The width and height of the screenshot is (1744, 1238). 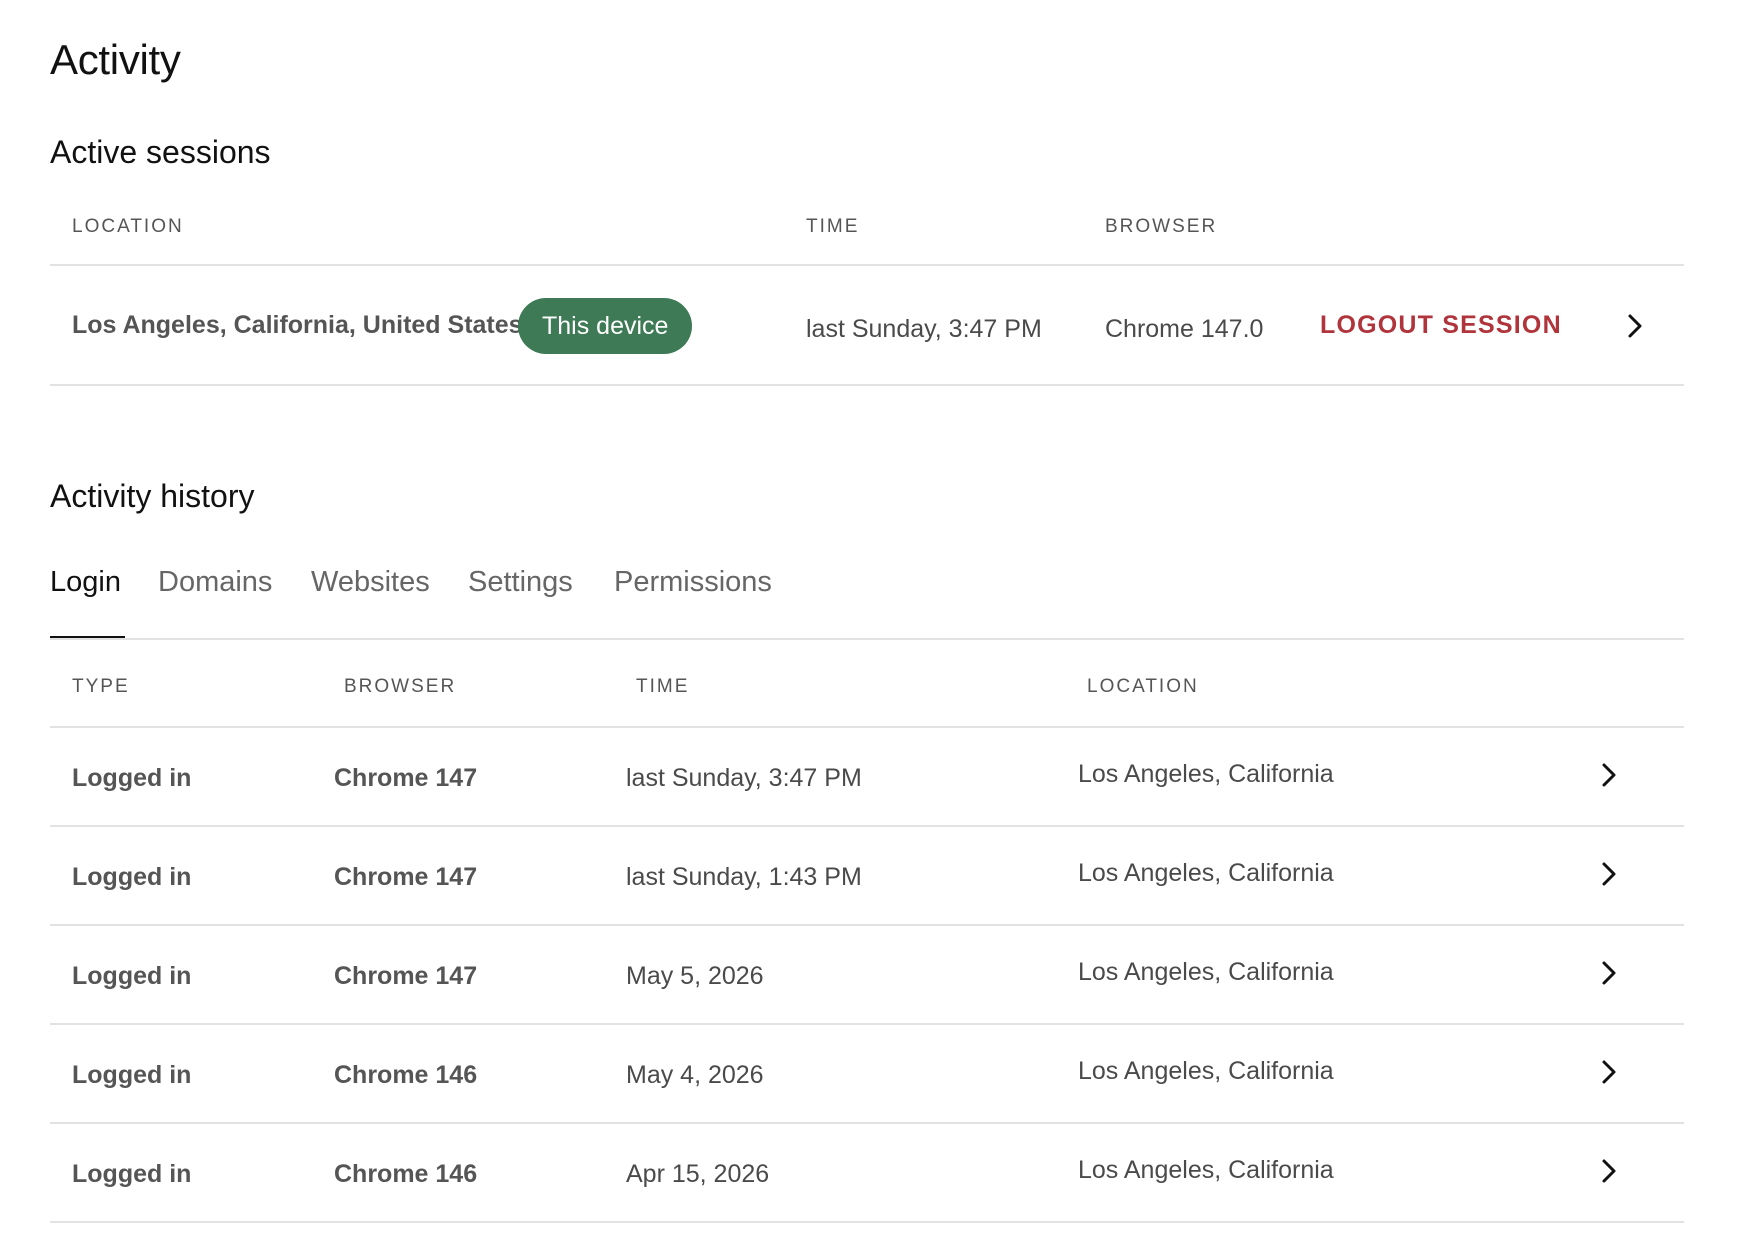 What do you see at coordinates (698, 1174) in the screenshot?
I see `row-time: Apr 15, 2026` at bounding box center [698, 1174].